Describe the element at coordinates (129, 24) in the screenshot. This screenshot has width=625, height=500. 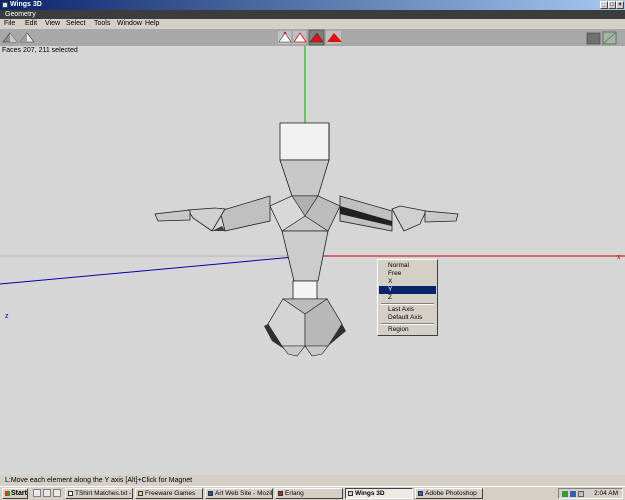
I see `menu-window: Window` at that location.